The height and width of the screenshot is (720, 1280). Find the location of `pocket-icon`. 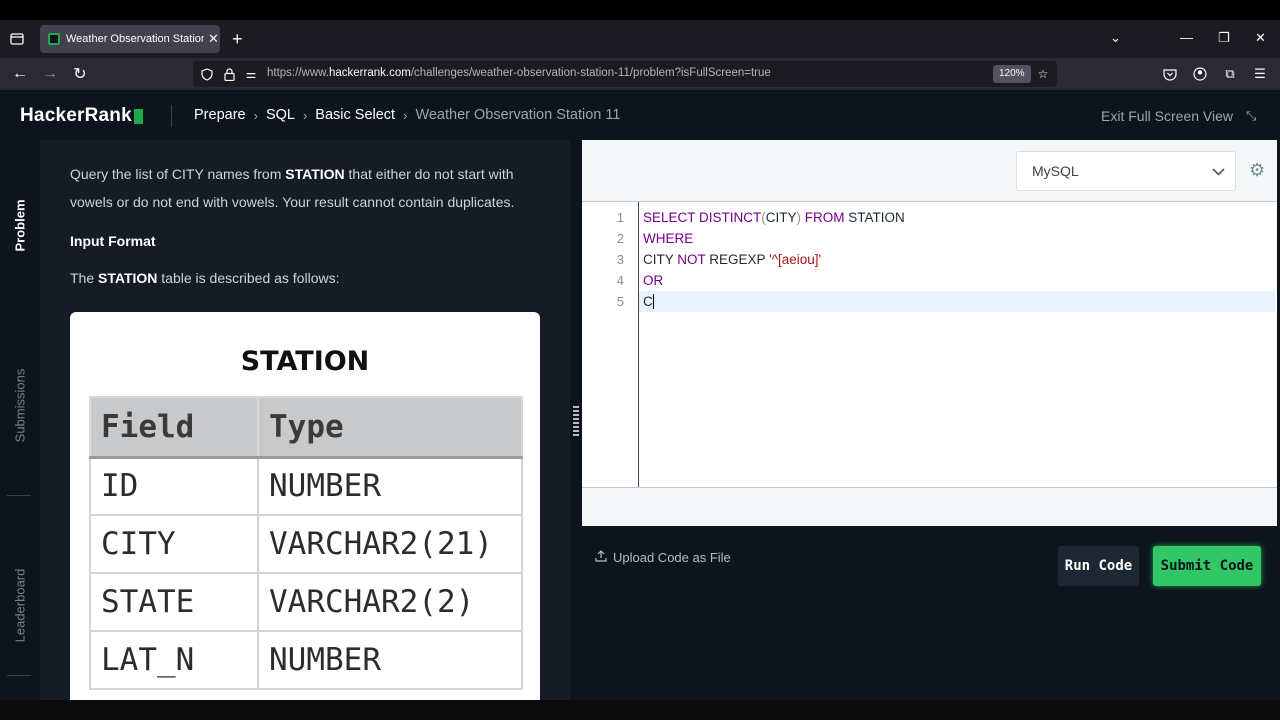

pocket-icon is located at coordinates (1170, 74).